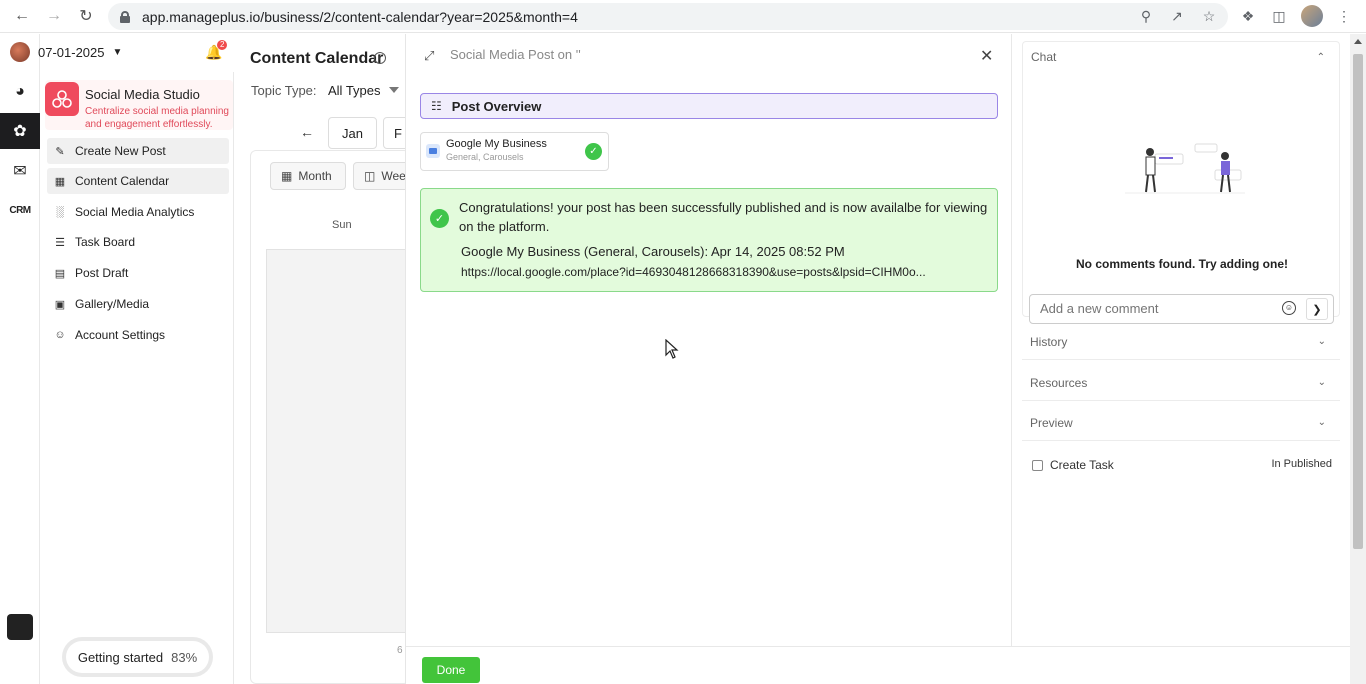 The image size is (1366, 684). Describe the element at coordinates (496, 106) in the screenshot. I see `post-overview-label: Post Overview` at that location.